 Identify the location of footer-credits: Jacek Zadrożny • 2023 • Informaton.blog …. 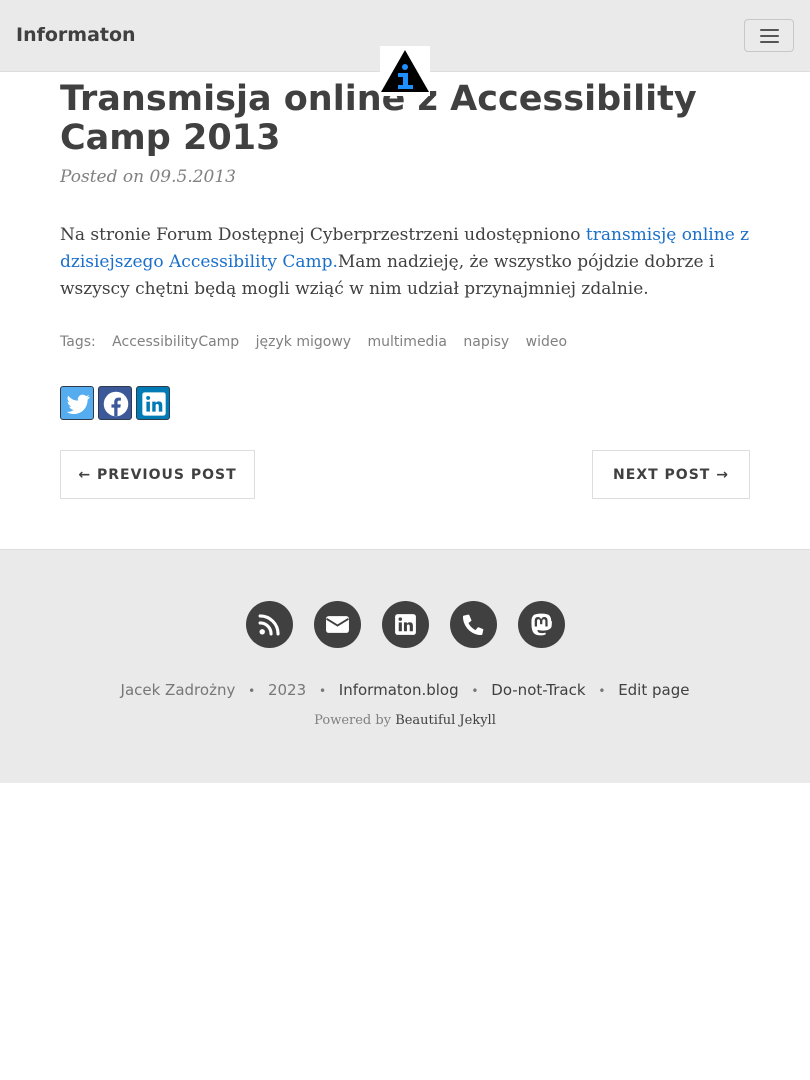
(405, 690).